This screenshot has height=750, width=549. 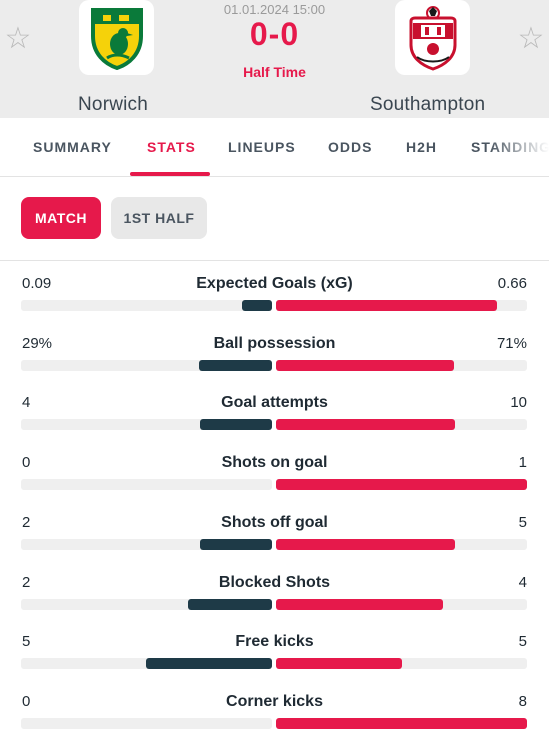 What do you see at coordinates (511, 343) in the screenshot?
I see `stat-away-value: 71%` at bounding box center [511, 343].